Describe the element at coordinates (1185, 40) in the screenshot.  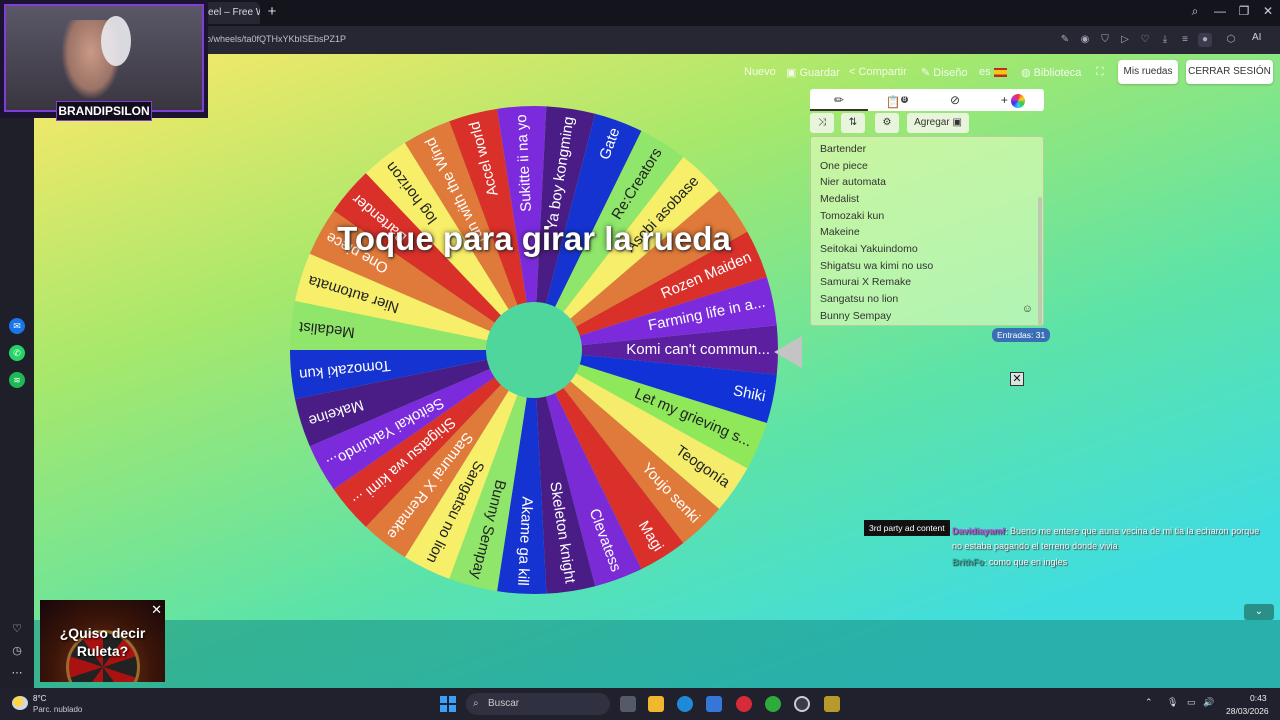
I see `menu-icon: ≡` at that location.